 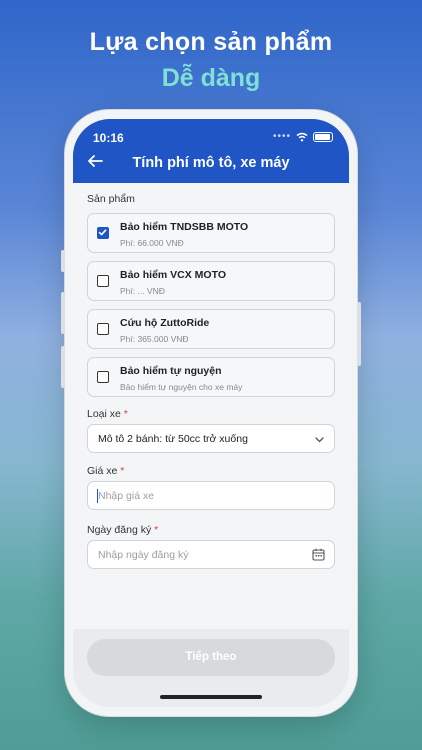 What do you see at coordinates (165, 323) in the screenshot?
I see `product-title: Cứu hộ ZuttoRide` at bounding box center [165, 323].